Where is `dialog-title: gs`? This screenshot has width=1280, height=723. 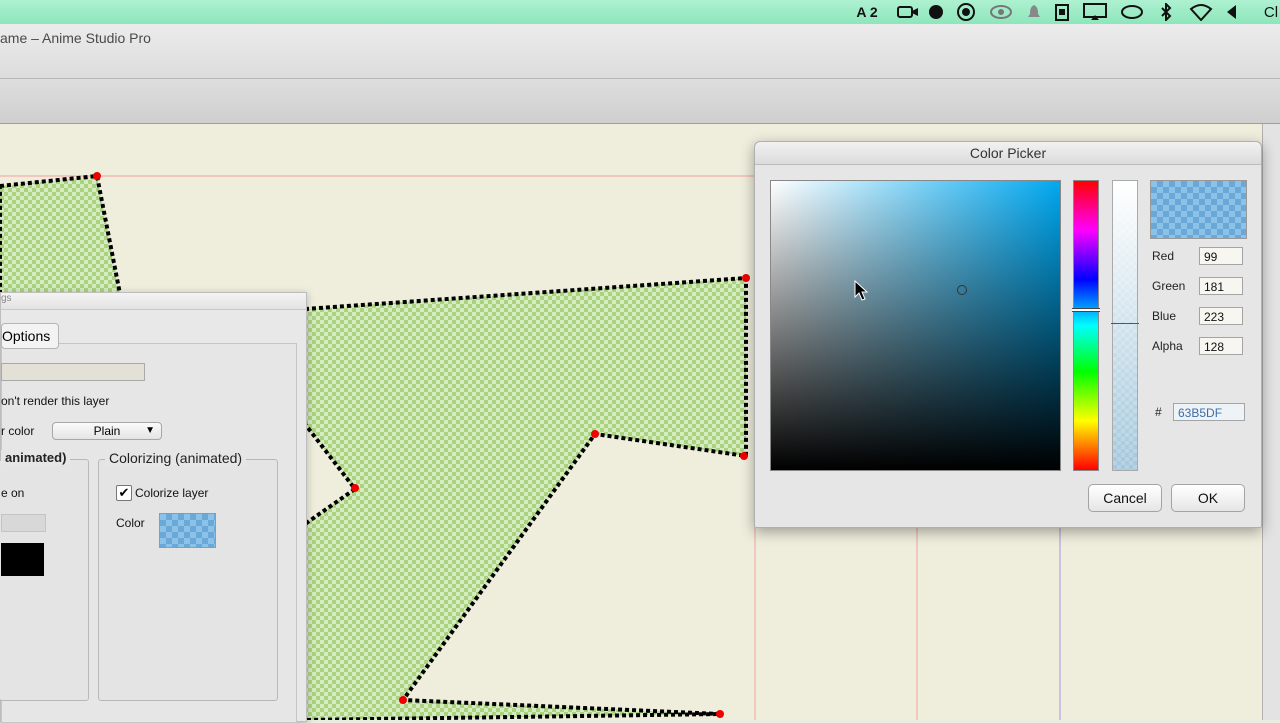 dialog-title: gs is located at coordinates (6, 298).